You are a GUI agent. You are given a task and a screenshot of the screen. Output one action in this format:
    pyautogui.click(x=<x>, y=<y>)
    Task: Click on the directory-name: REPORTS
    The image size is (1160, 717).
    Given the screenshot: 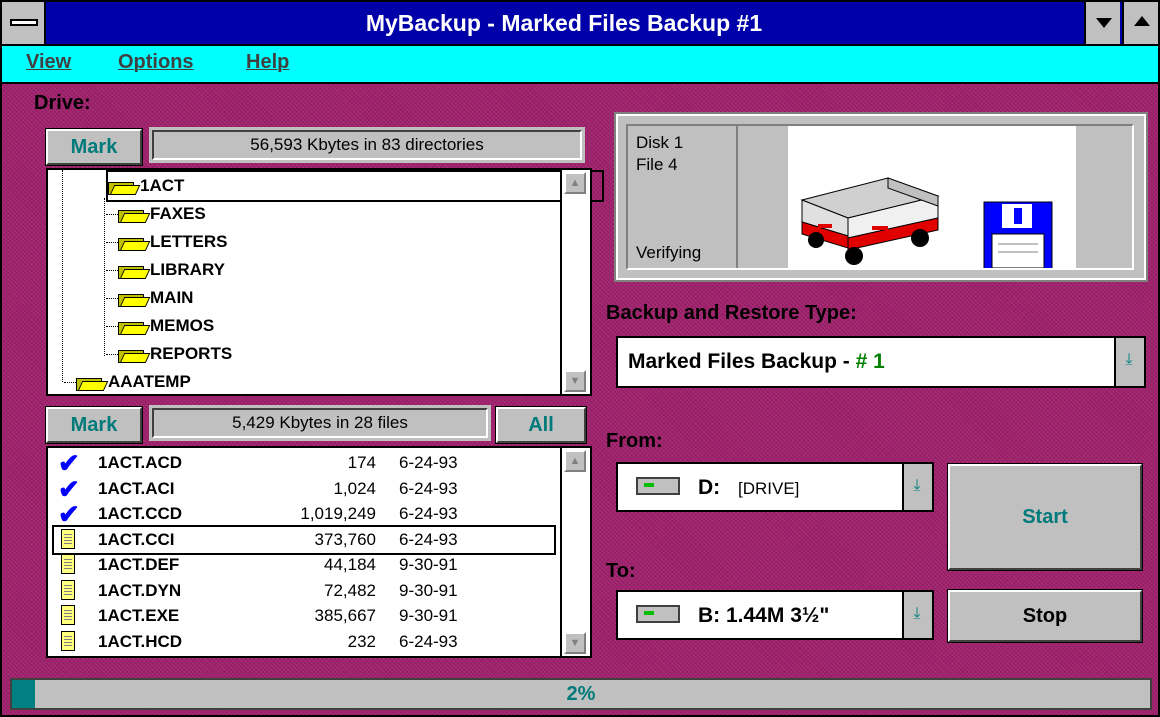 What is the action you would take?
    pyautogui.click(x=191, y=353)
    